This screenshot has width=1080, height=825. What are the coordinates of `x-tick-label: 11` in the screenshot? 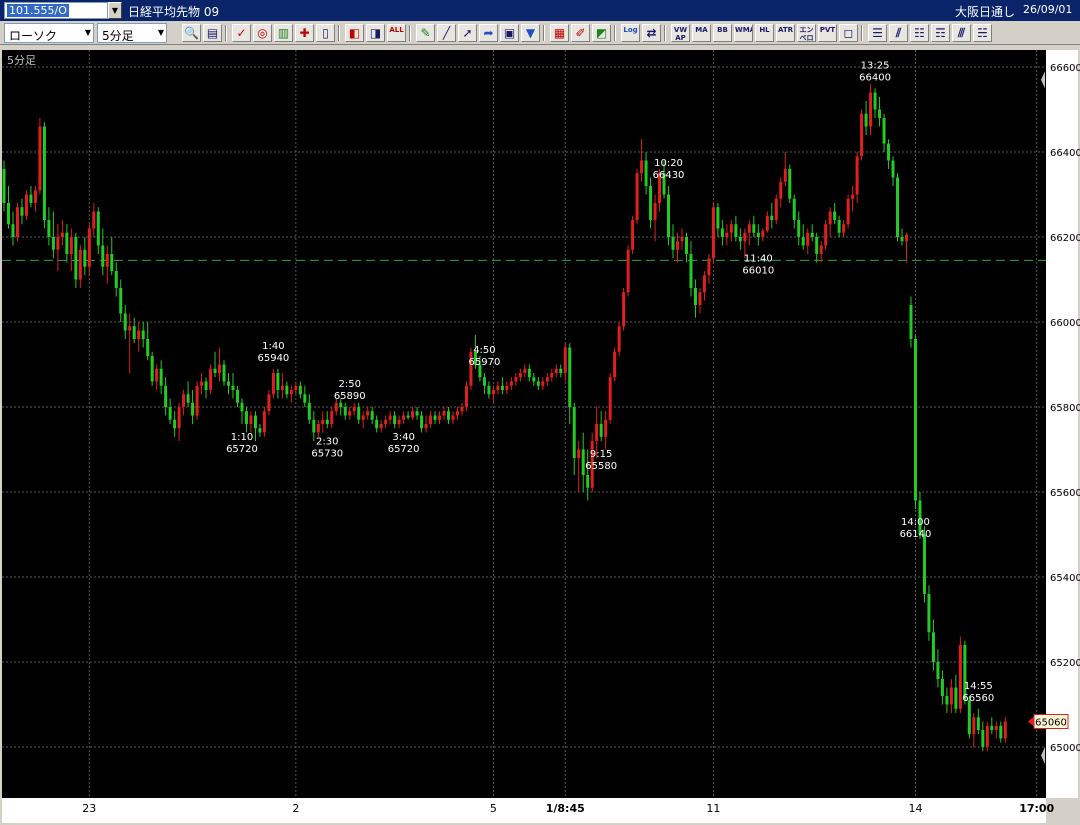 It's located at (713, 808).